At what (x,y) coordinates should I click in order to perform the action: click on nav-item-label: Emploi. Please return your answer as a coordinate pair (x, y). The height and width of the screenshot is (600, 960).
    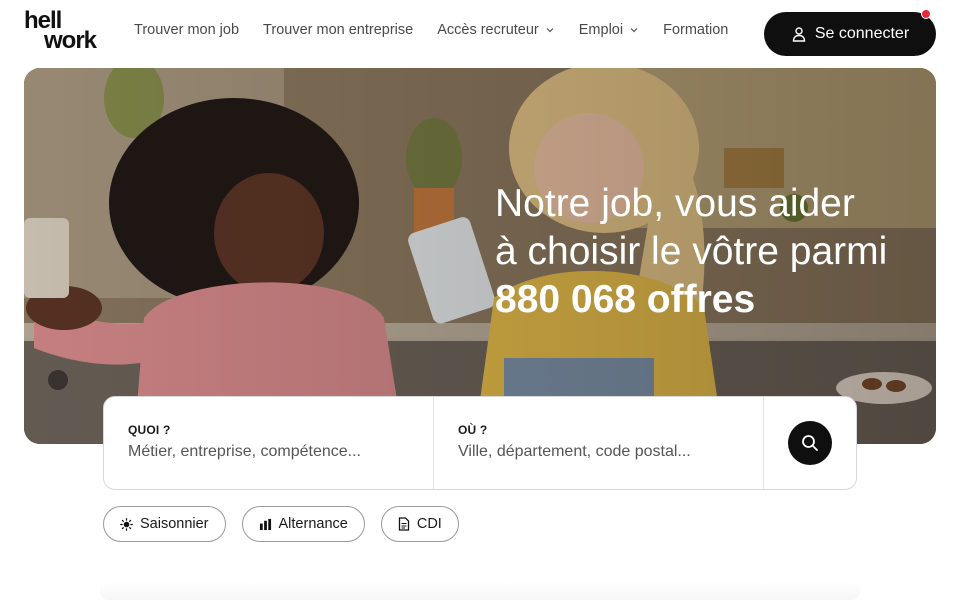
    Looking at the image, I should click on (601, 30).